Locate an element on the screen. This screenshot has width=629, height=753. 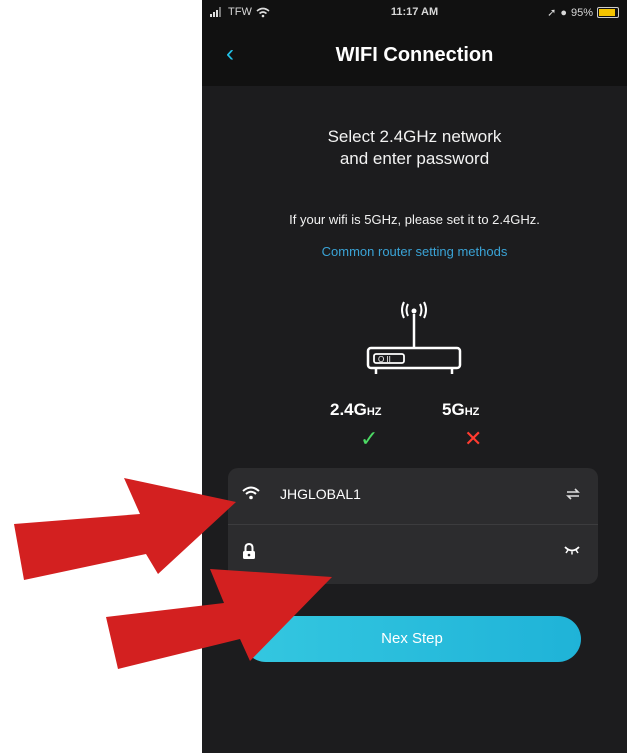
status-bar: TFW 11:17 AM ➚ ● 95% is located at coordinates (414, 13).